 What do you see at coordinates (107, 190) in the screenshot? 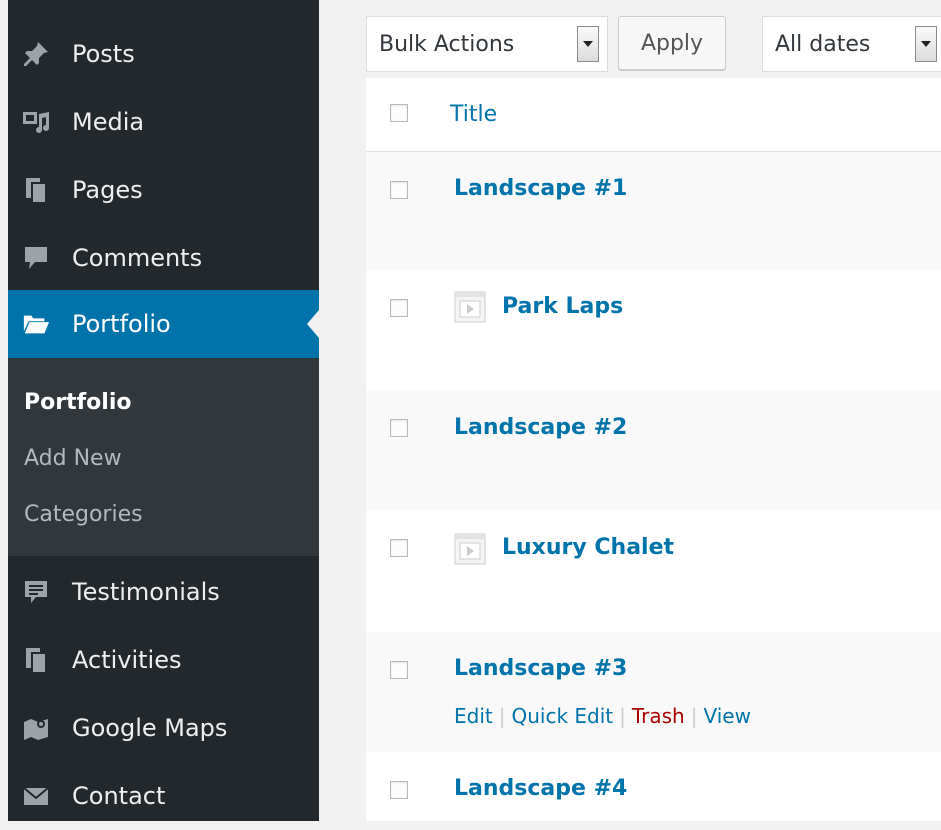
I see `menu-label: Pages` at bounding box center [107, 190].